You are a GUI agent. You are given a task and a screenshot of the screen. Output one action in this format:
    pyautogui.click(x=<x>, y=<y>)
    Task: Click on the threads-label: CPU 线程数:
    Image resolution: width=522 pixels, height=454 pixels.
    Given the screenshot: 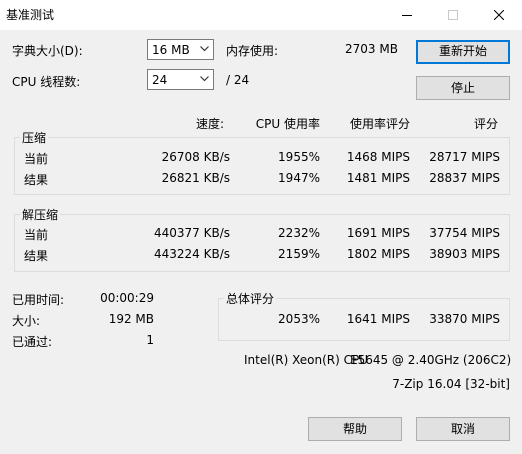 What is the action you would take?
    pyautogui.click(x=46, y=82)
    